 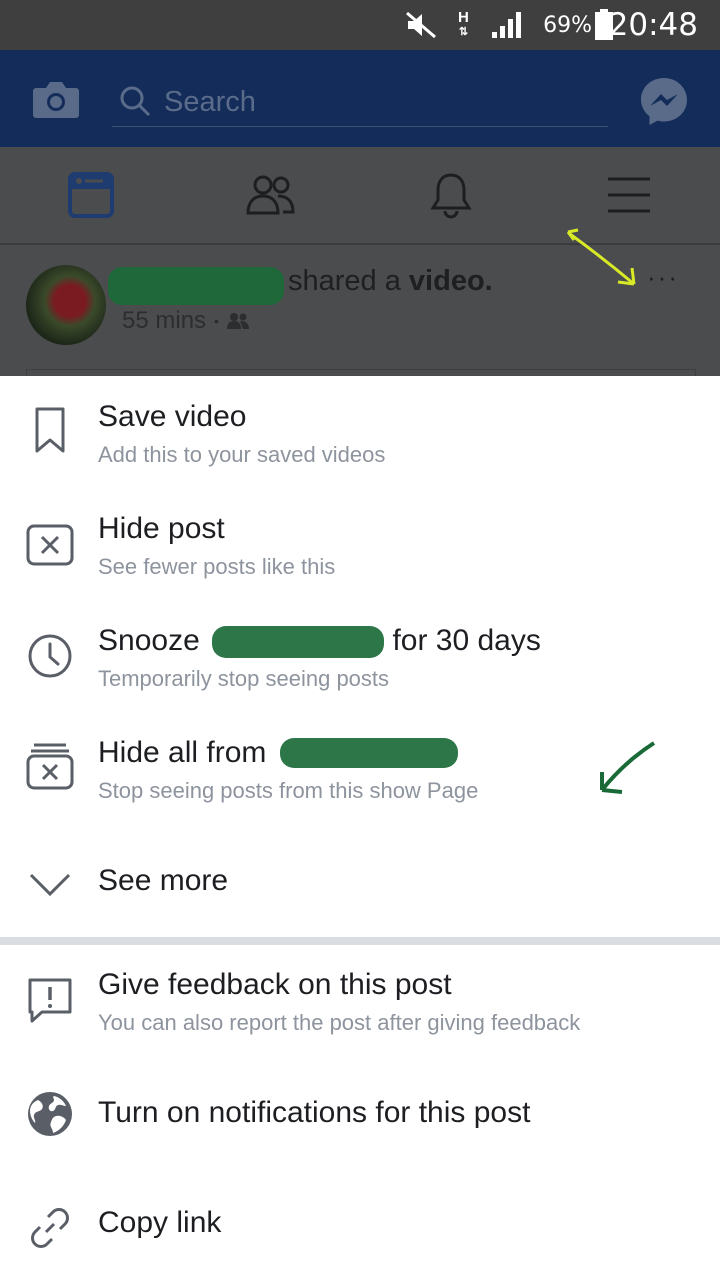 I want to click on menu-item-copy-link: Copy link, so click(x=360, y=1232).